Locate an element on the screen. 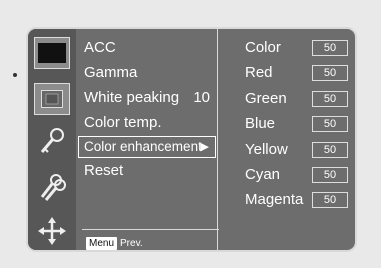 Image resolution: width=381 pixels, height=268 pixels. value-label: Cyan is located at coordinates (263, 174).